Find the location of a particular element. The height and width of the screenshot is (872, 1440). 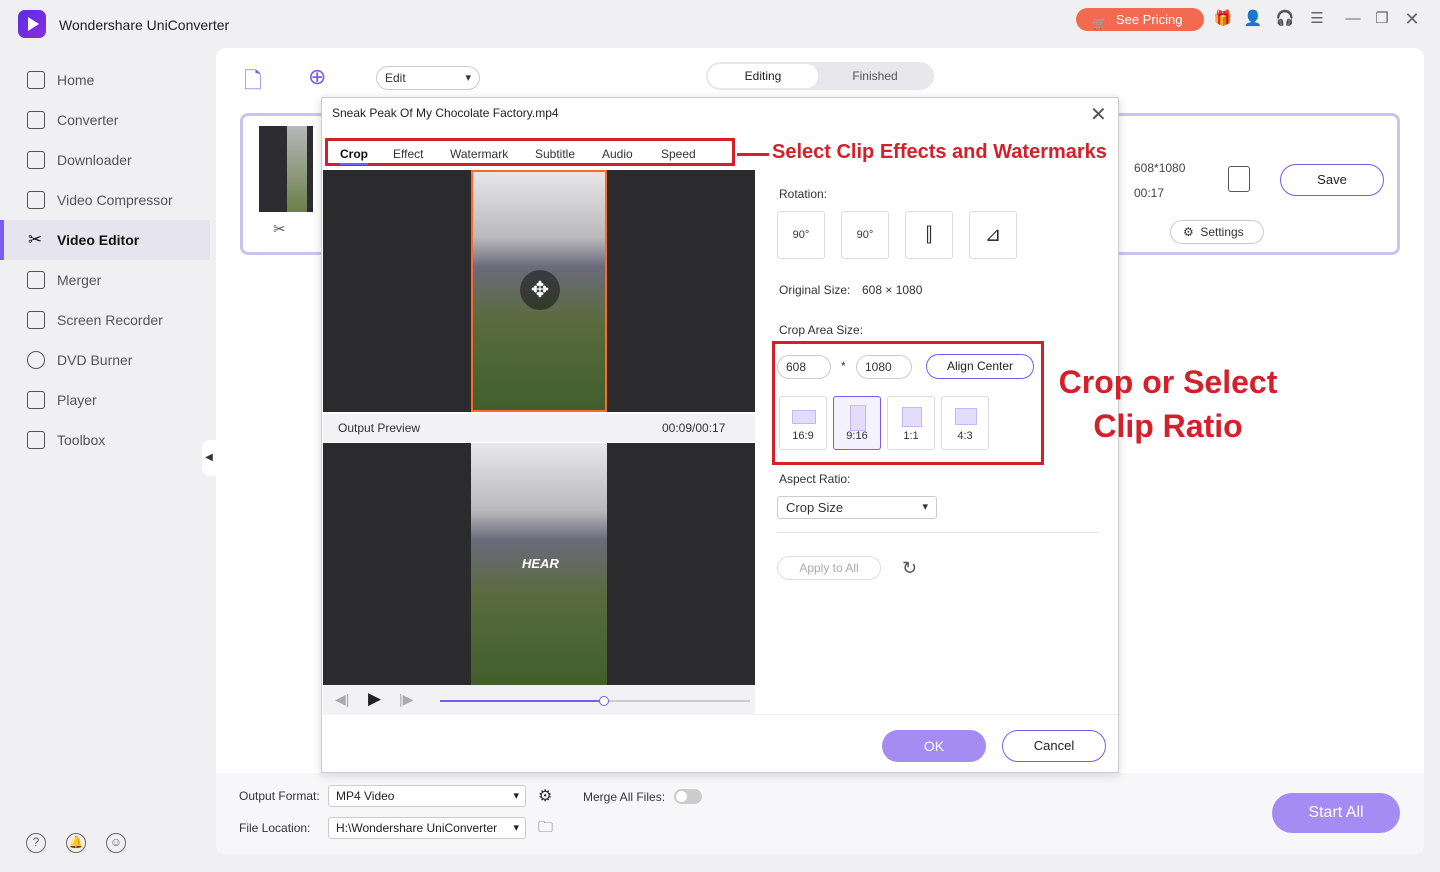

sidebar-item-downloader: Downloader is located at coordinates (105, 160).